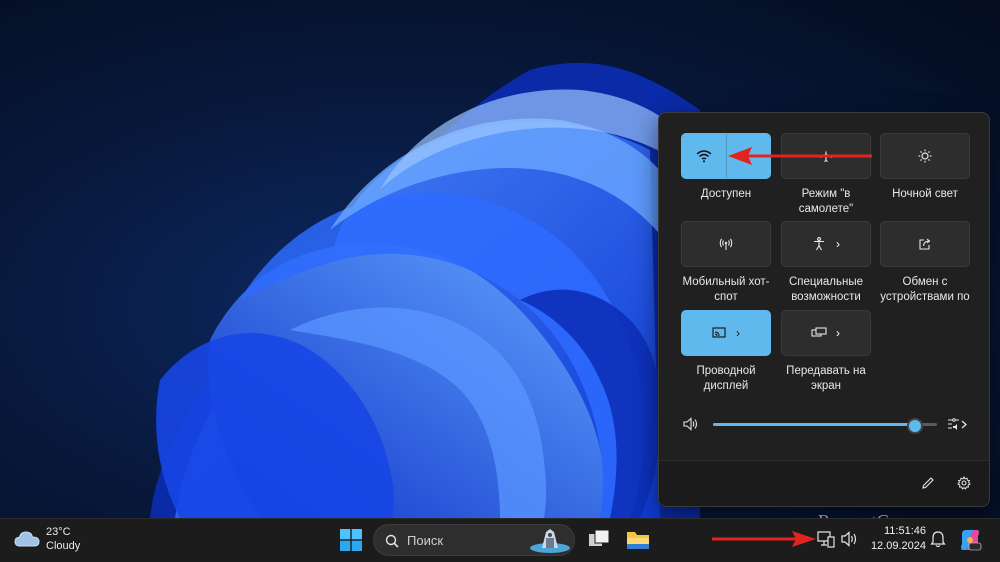  What do you see at coordinates (895, 539) in the screenshot?
I see `taskbar-clock: 11:51:46 12.09.2024` at bounding box center [895, 539].